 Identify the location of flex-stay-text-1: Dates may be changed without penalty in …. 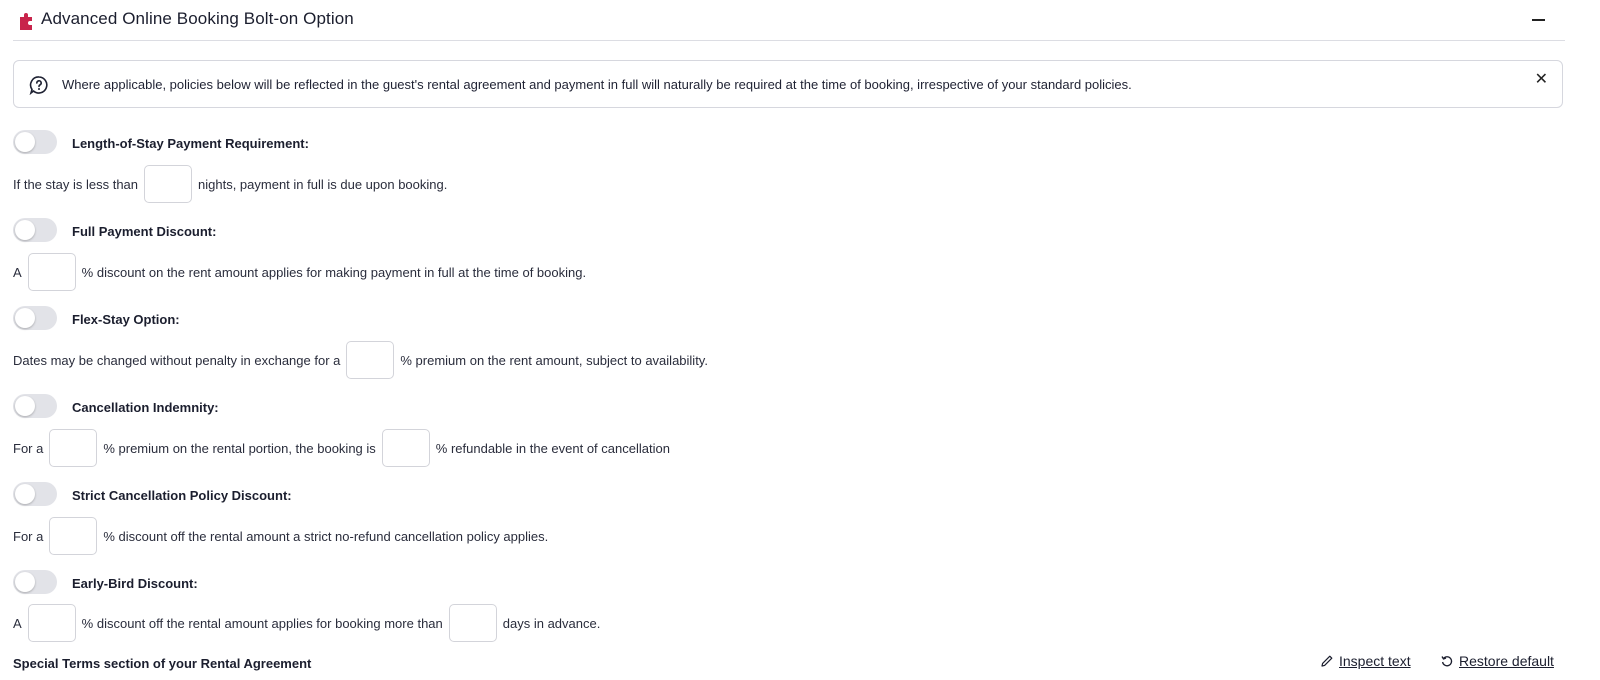
(177, 360).